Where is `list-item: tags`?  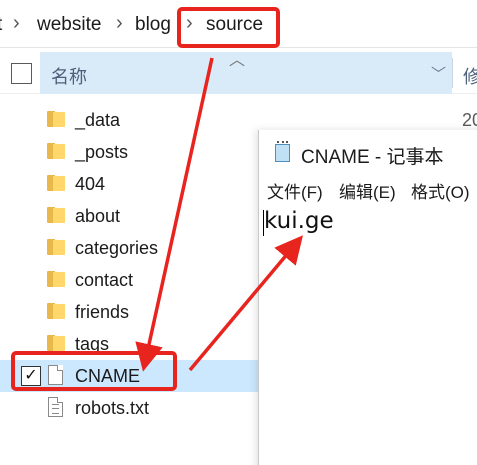
list-item: tags is located at coordinates (130, 344).